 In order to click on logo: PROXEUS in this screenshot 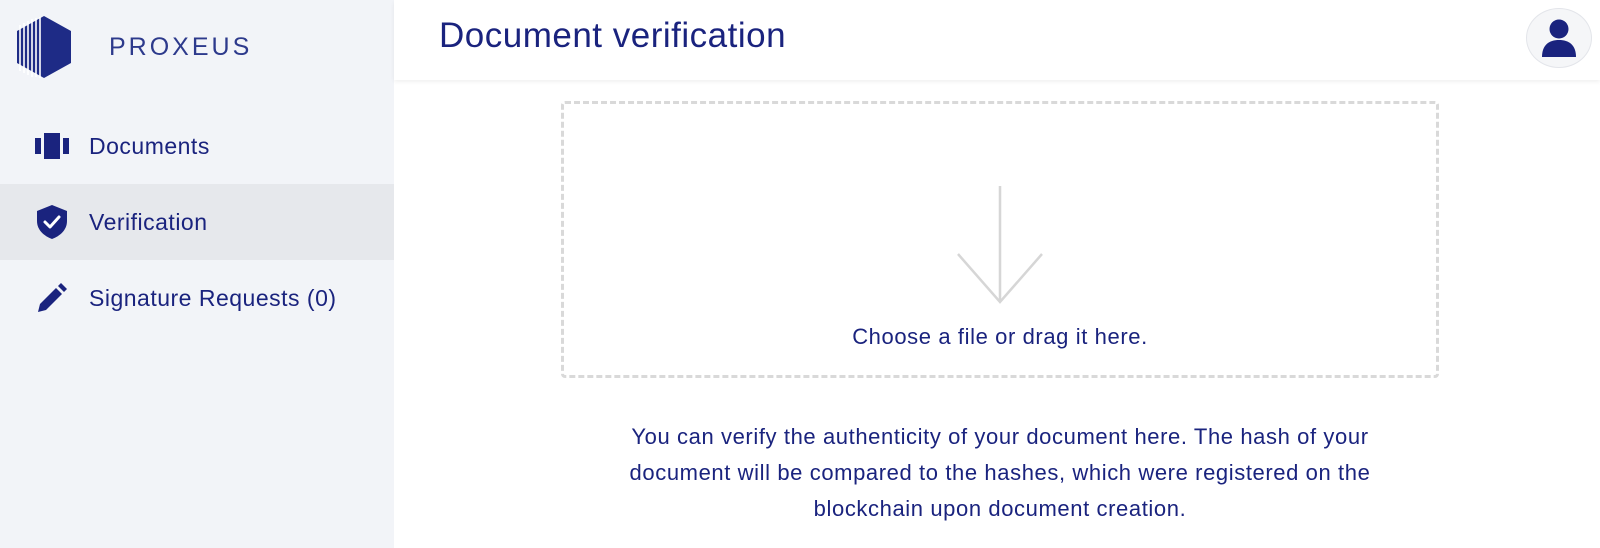, I will do `click(133, 47)`.